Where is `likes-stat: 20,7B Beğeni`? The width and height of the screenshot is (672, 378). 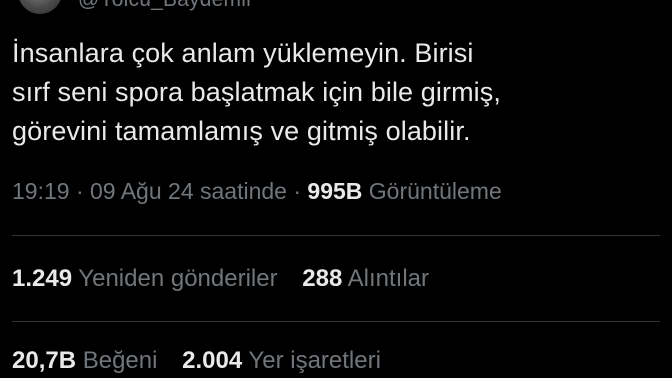 likes-stat: 20,7B Beğeni is located at coordinates (84, 360).